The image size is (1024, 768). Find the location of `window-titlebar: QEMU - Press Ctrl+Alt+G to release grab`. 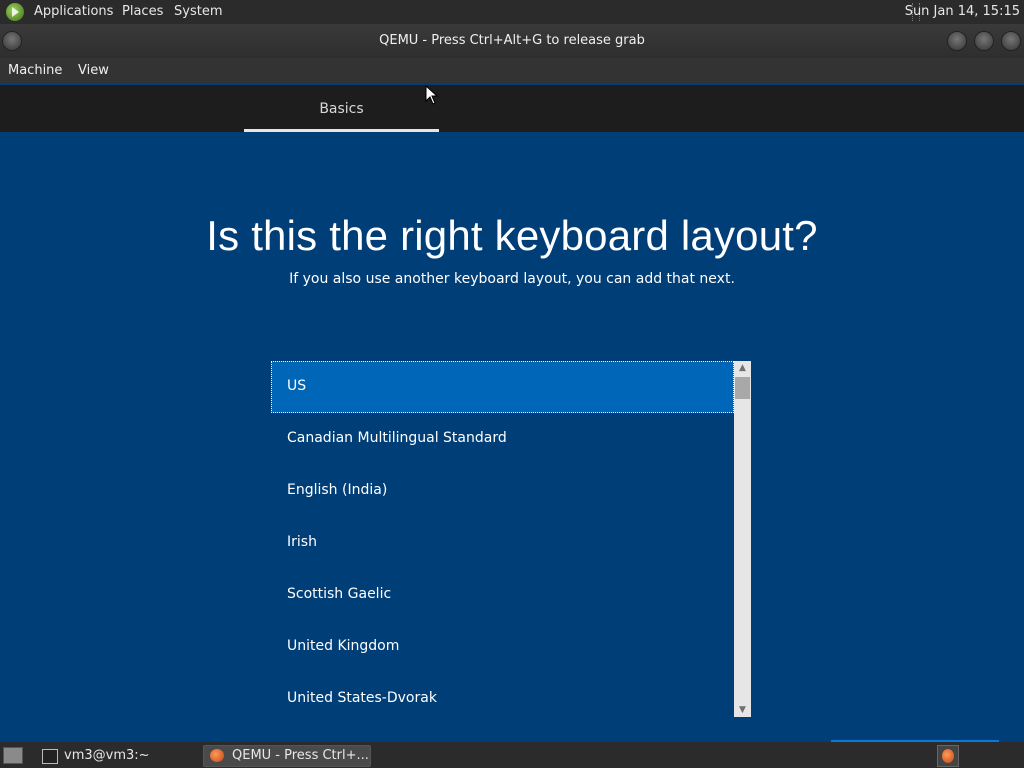

window-titlebar: QEMU - Press Ctrl+Alt+G to release grab is located at coordinates (512, 41).